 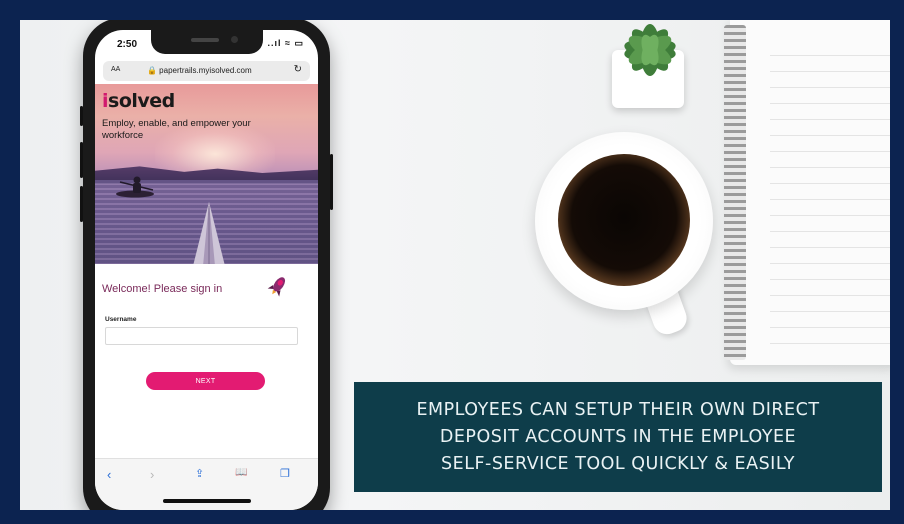 I want to click on kayaker-silhouette, so click(x=135, y=187).